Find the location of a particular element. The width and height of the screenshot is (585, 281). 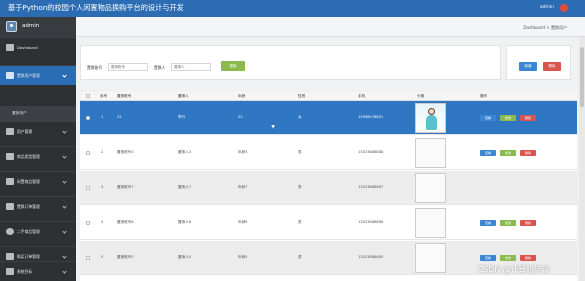

row-age: 年龄7 is located at coordinates (243, 187).